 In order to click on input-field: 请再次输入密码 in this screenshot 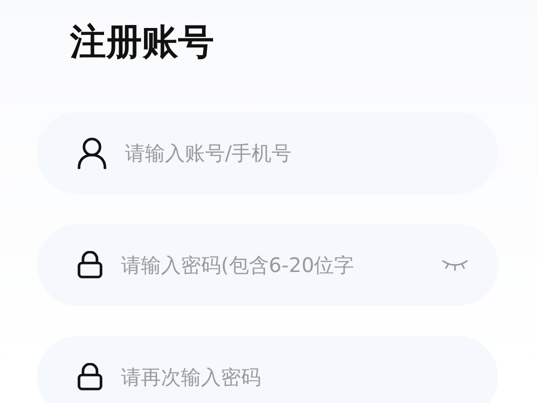, I will do `click(267, 369)`.